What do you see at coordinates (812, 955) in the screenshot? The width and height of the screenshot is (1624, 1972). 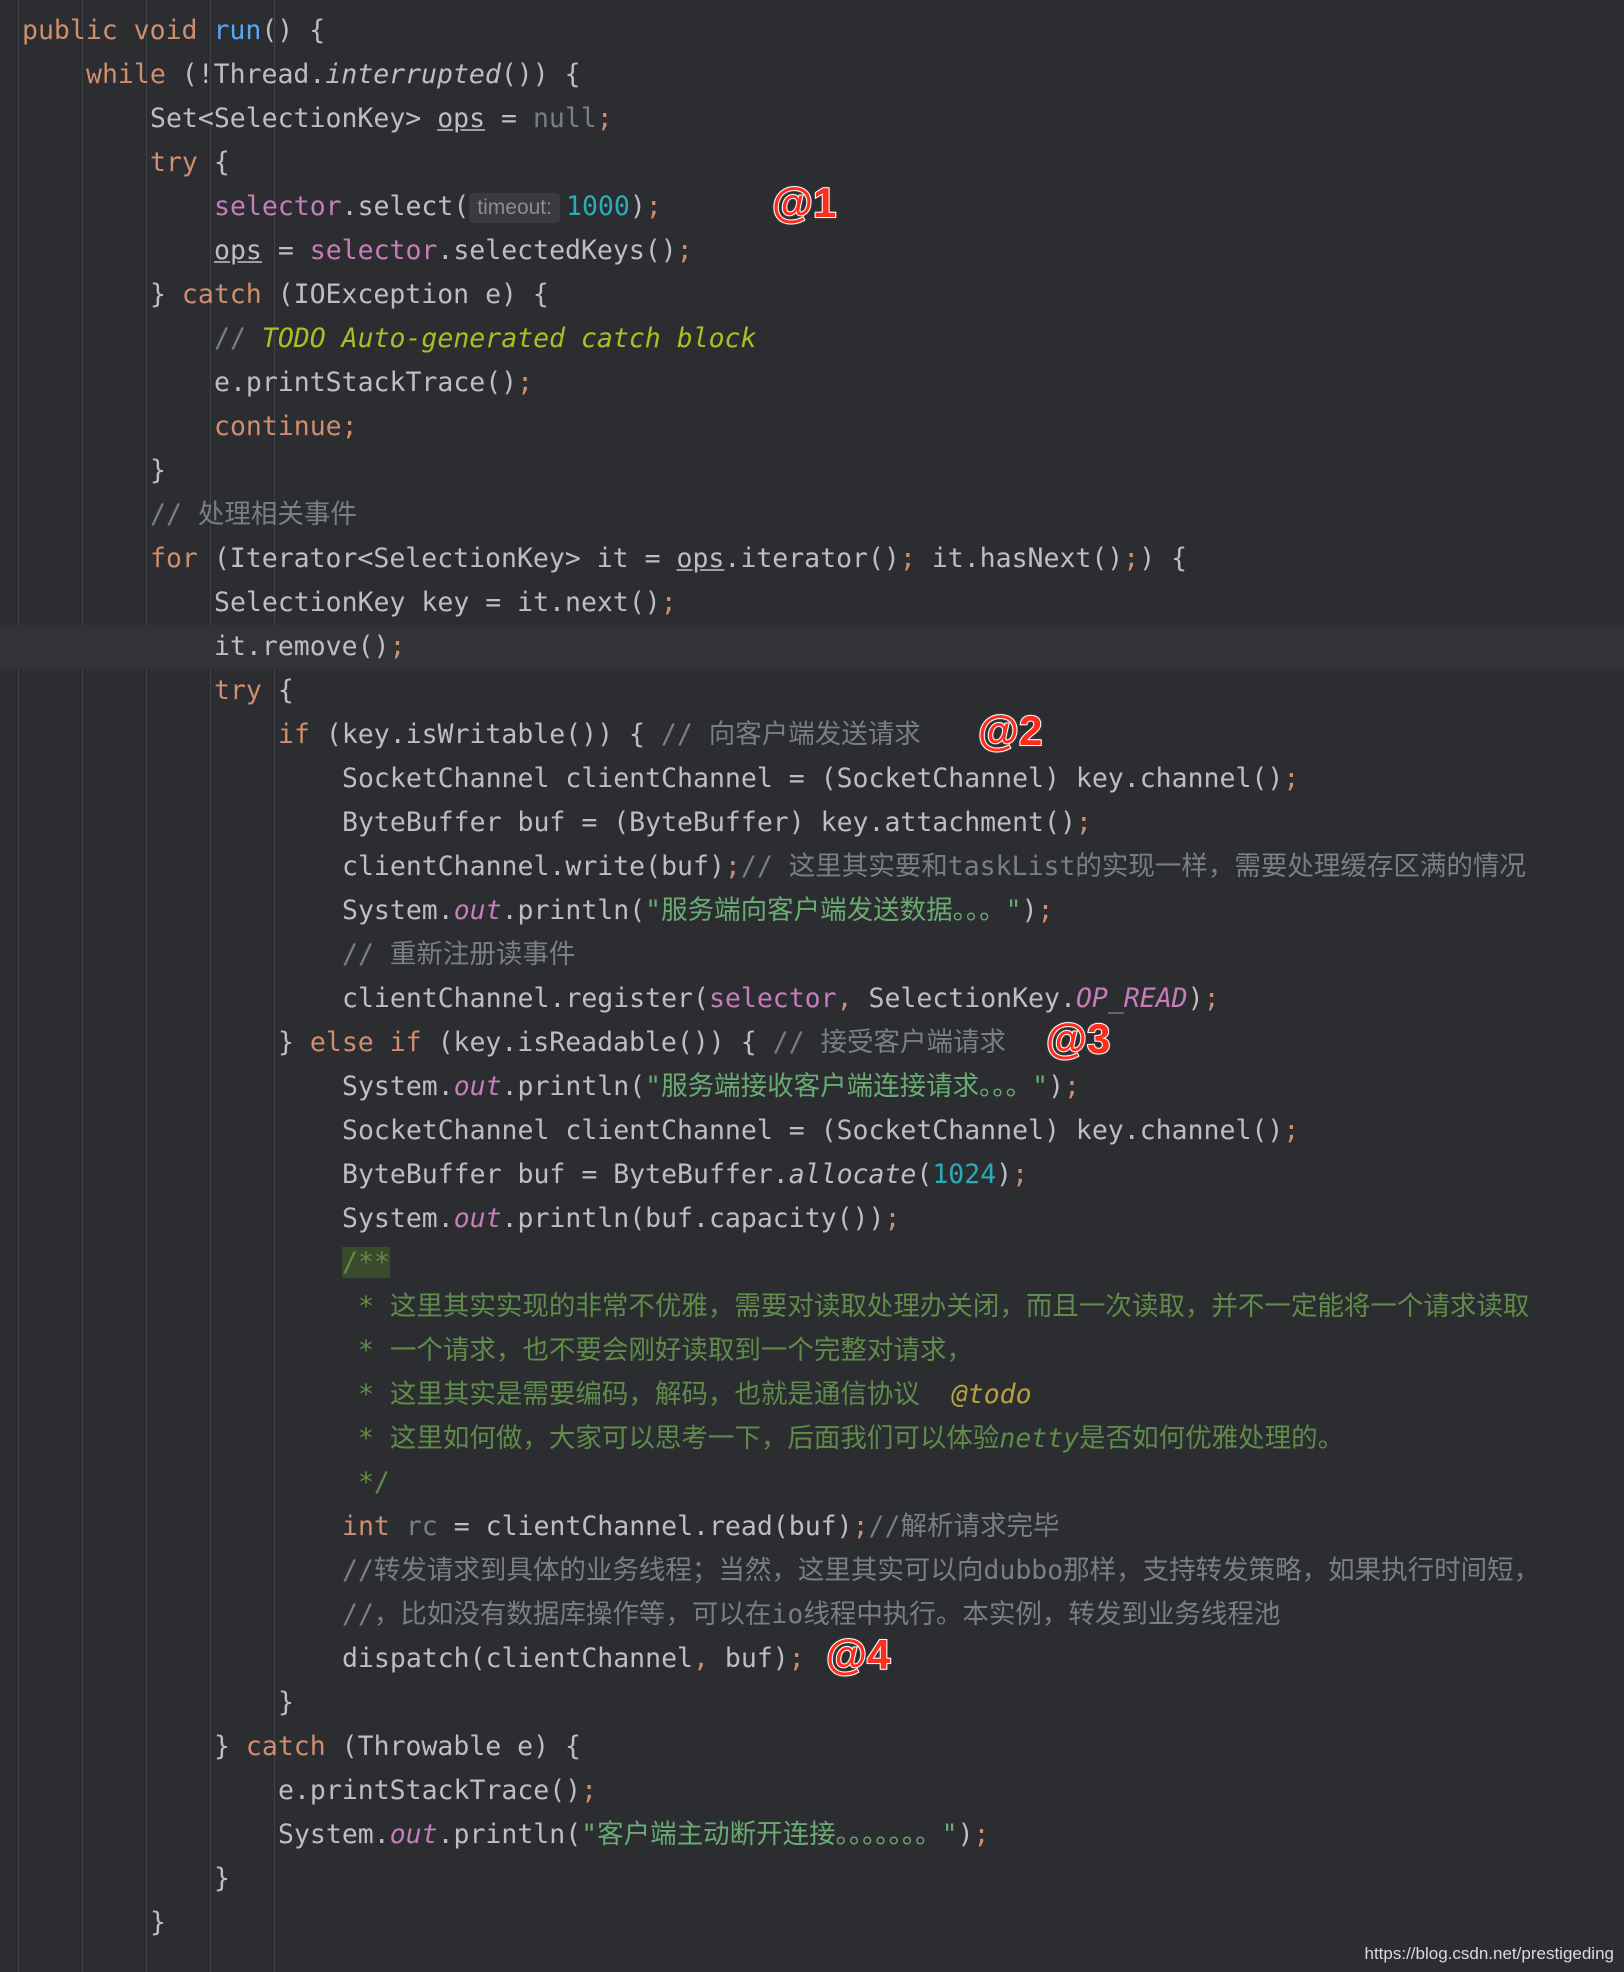 I see `code-line: // 重新注册读事件` at bounding box center [812, 955].